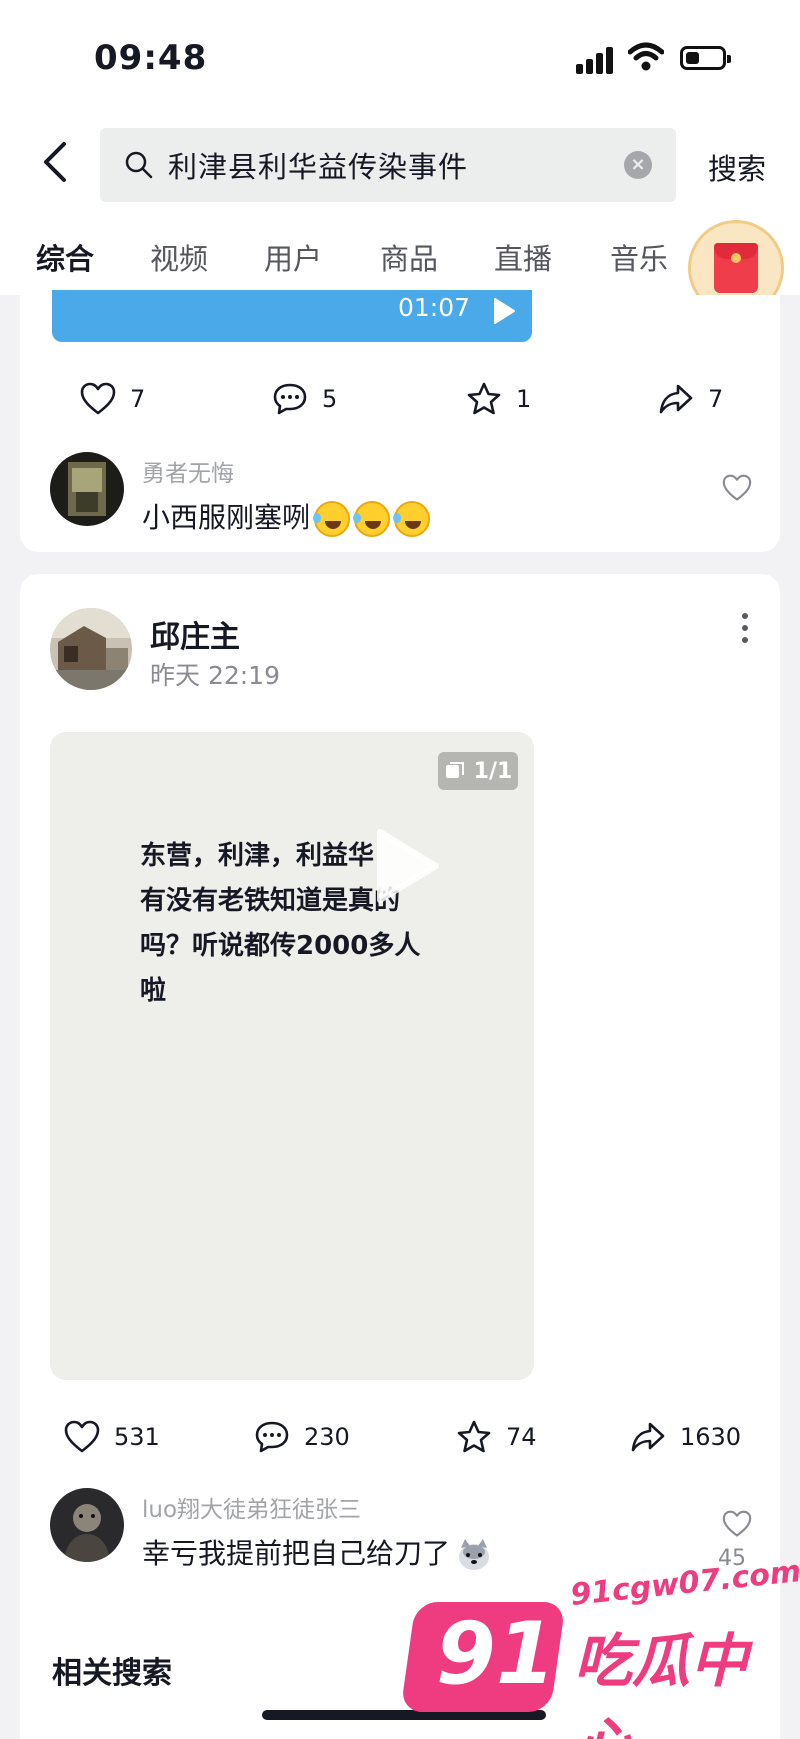 Image resolution: width=800 pixels, height=1739 pixels. I want to click on favorite-button: 1, so click(498, 399).